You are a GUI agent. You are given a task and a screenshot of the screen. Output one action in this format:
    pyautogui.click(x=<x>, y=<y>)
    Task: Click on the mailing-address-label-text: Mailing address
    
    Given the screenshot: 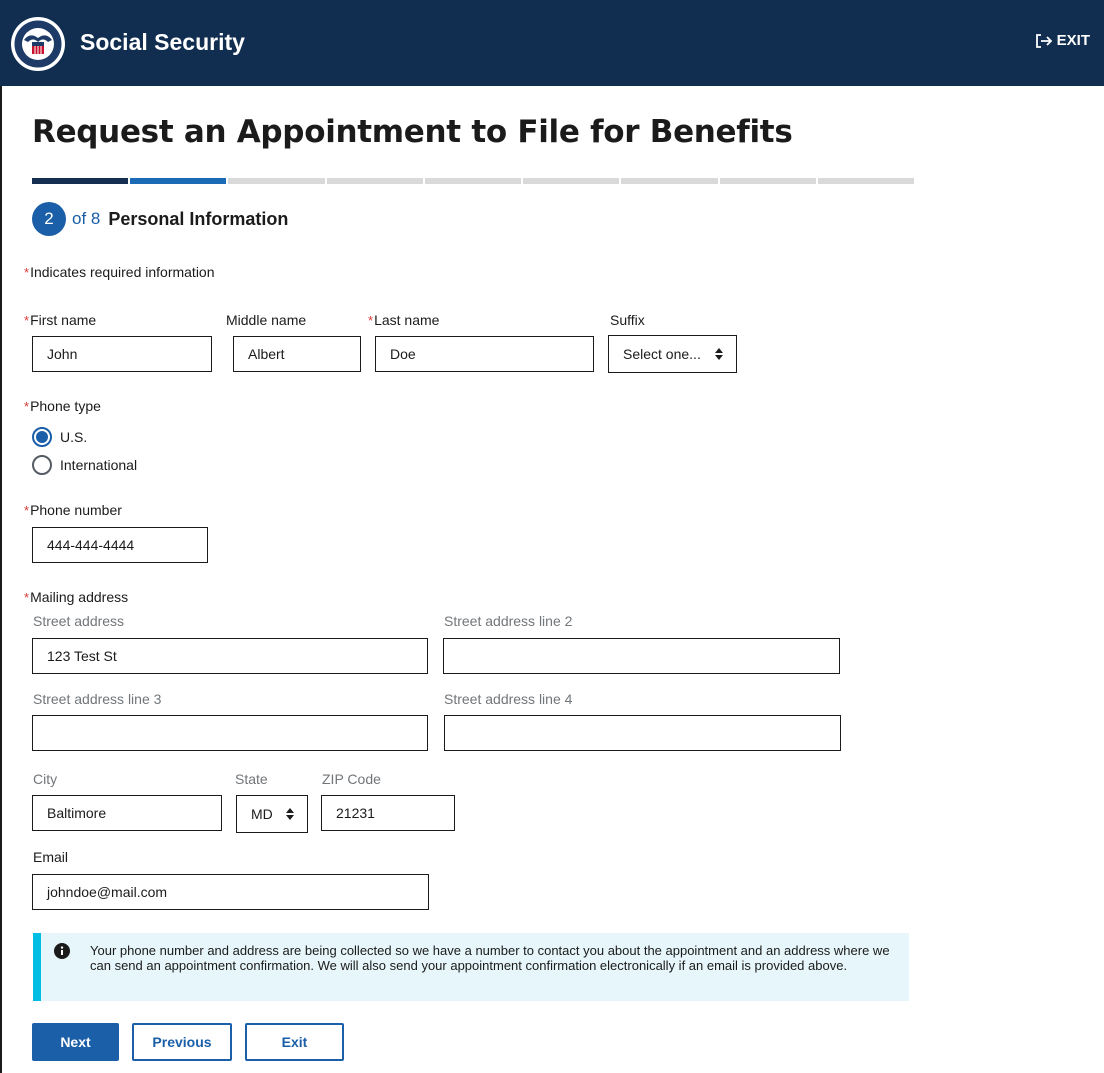 What is the action you would take?
    pyautogui.click(x=79, y=597)
    